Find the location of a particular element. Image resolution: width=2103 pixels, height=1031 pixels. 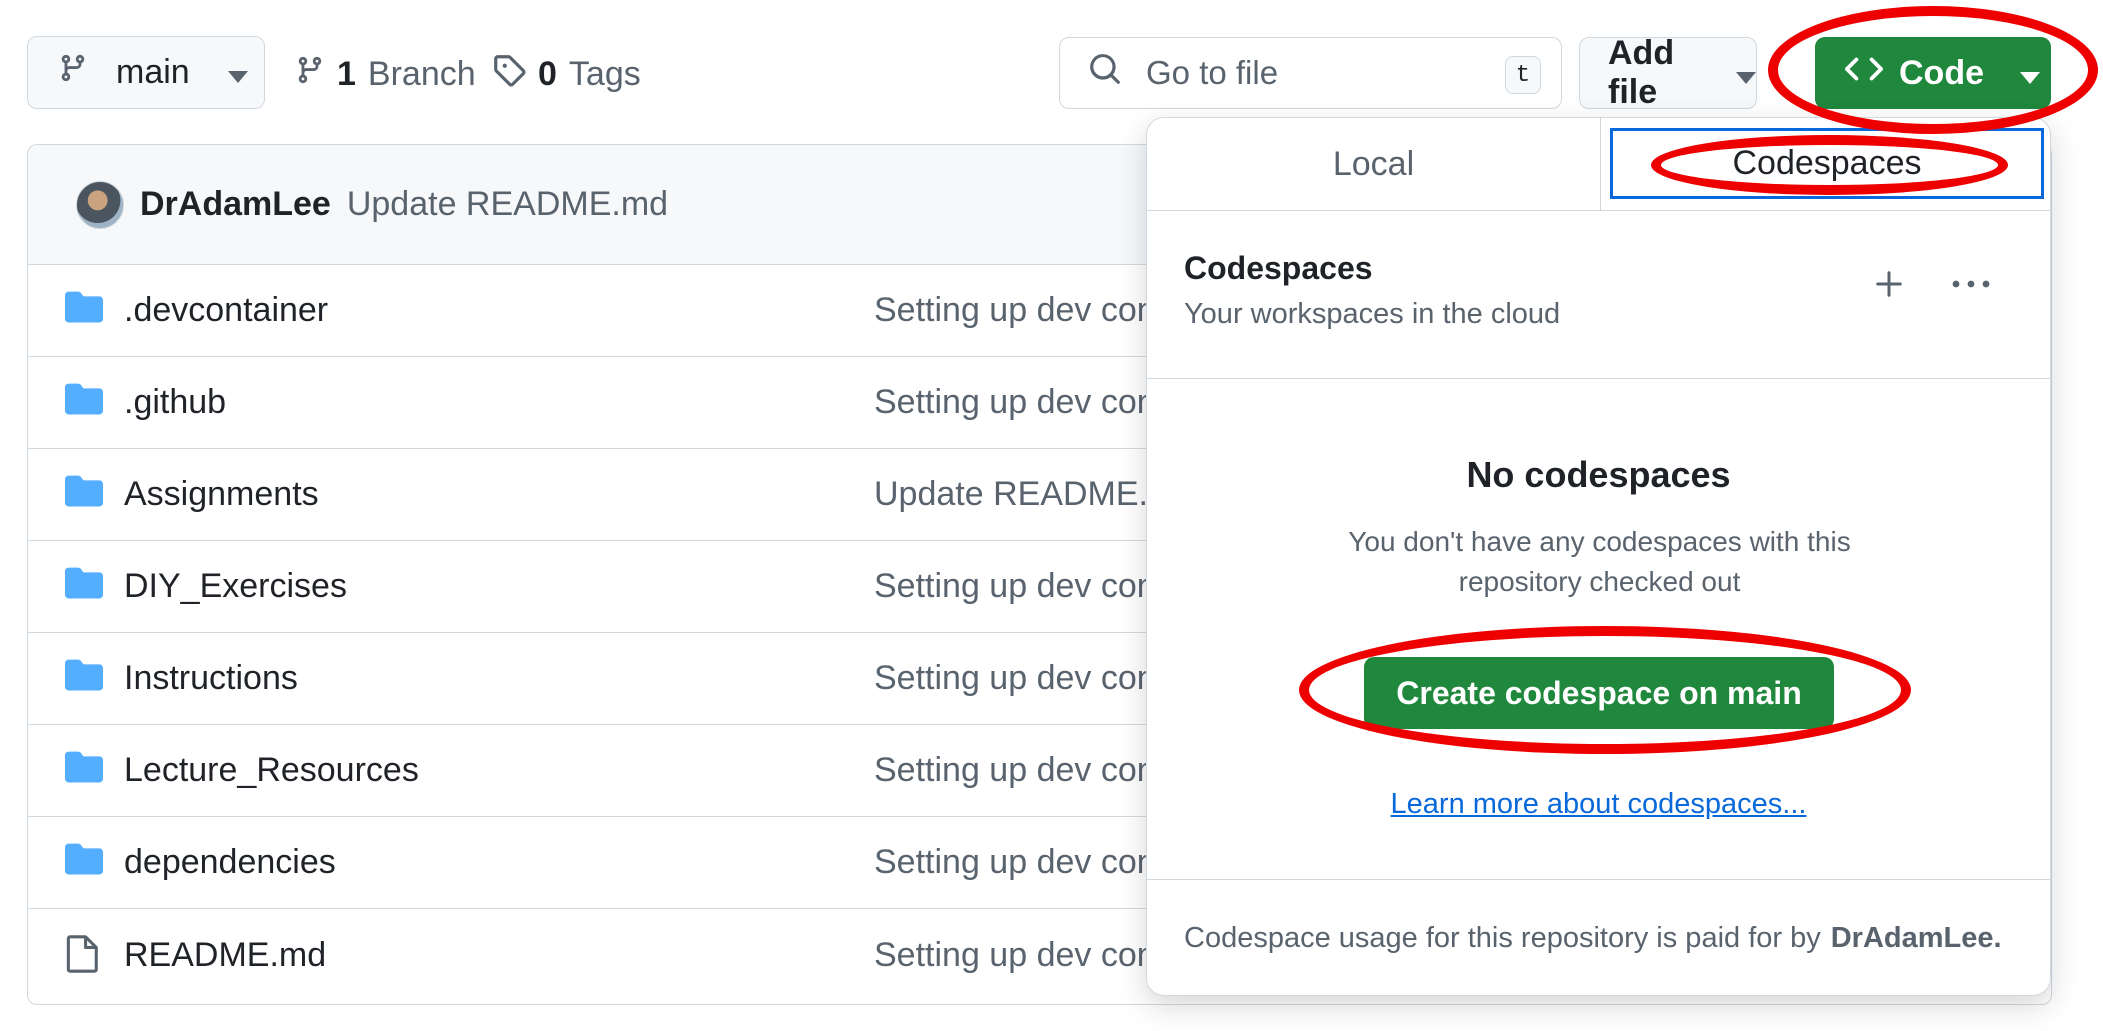

file-name: dependencies is located at coordinates (230, 862).